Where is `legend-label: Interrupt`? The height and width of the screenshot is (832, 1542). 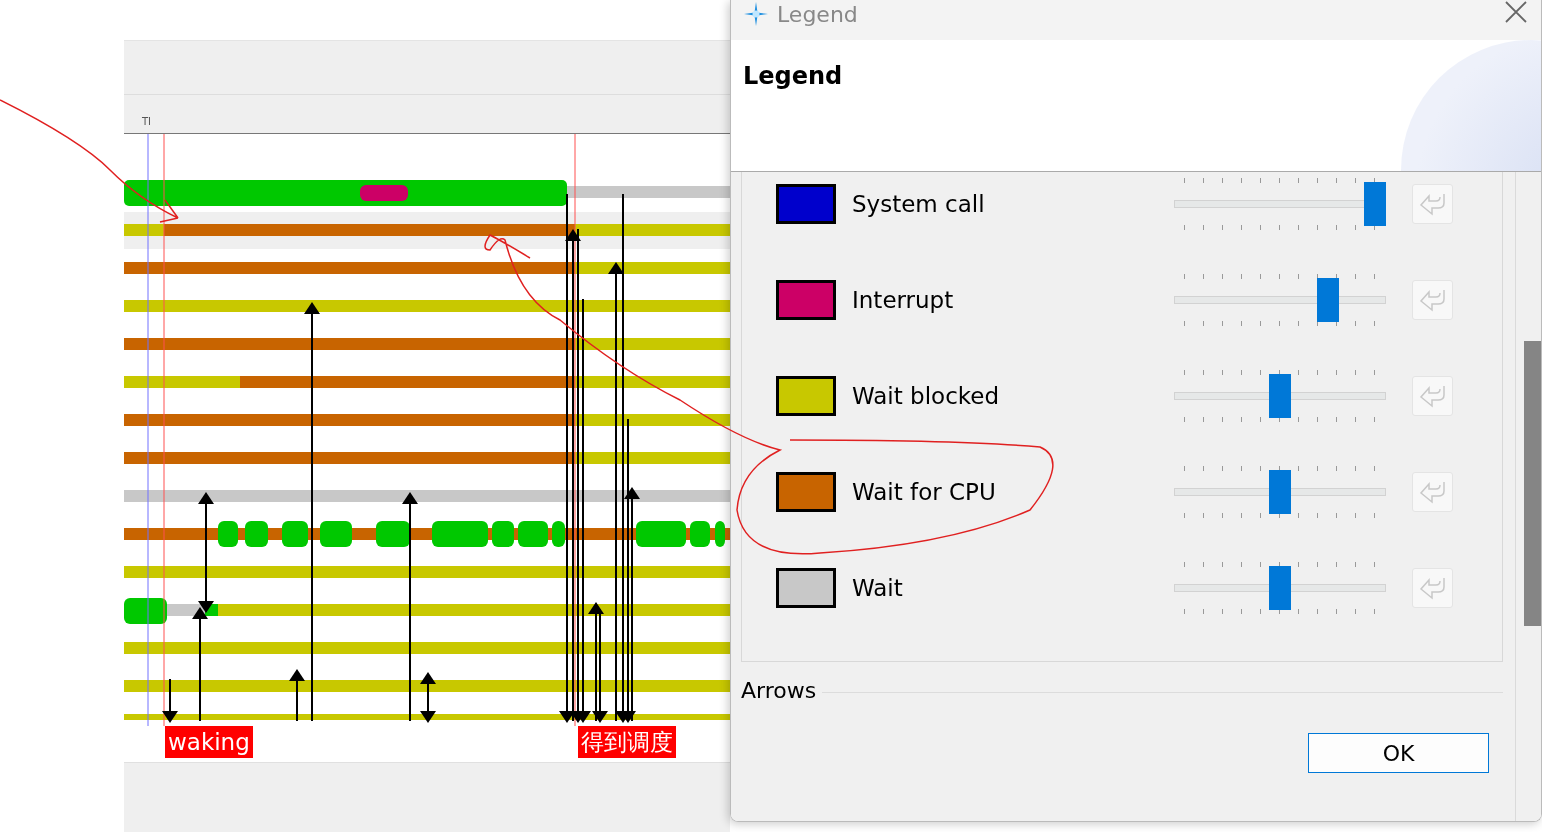
legend-label: Interrupt is located at coordinates (903, 300).